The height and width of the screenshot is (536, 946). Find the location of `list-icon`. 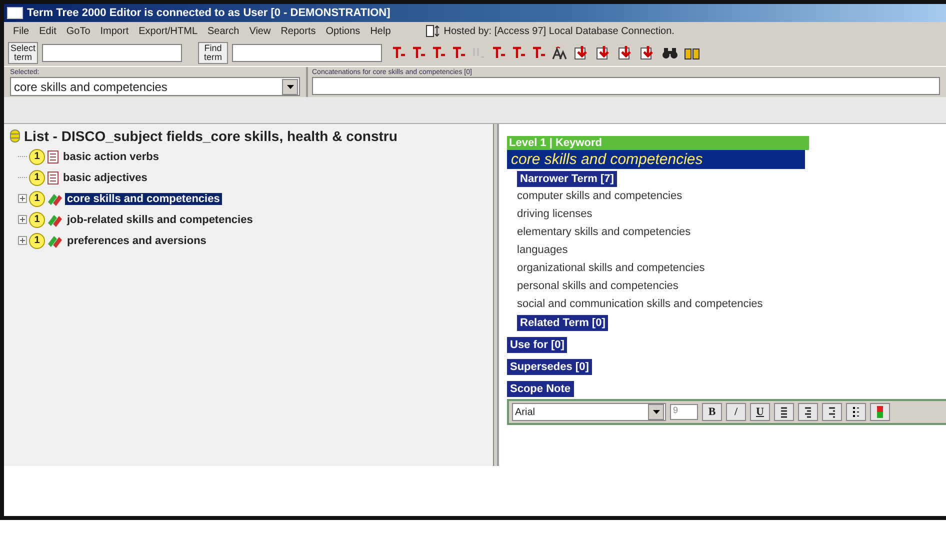

list-icon is located at coordinates (15, 136).